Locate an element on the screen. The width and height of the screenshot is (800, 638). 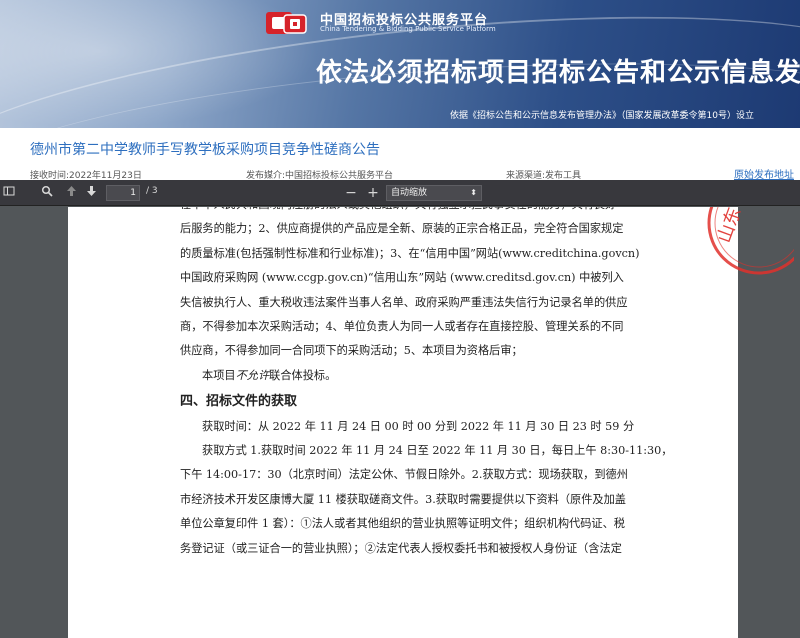
zoom-out-icon: − is located at coordinates (351, 193).